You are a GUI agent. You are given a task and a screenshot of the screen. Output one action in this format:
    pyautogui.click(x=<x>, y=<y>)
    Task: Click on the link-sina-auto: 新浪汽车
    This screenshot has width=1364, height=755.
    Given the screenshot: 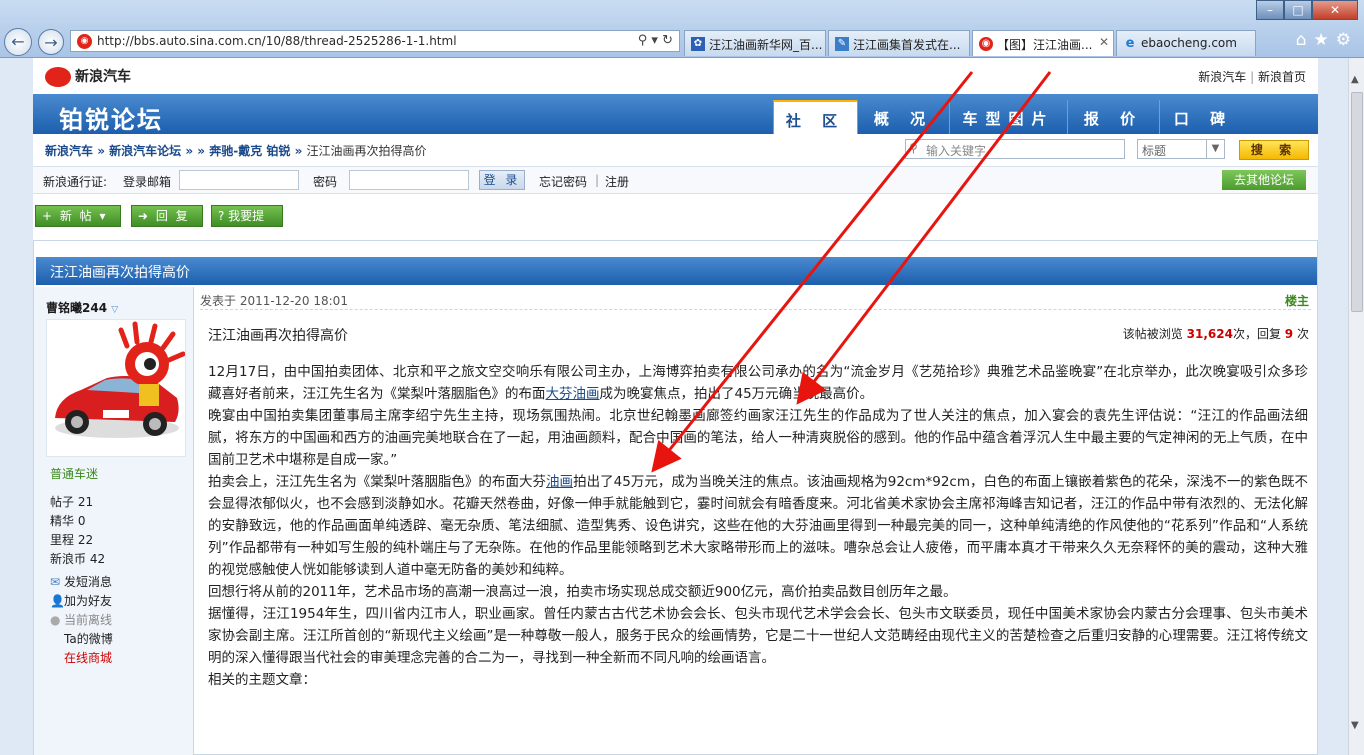 What is the action you would take?
    pyautogui.click(x=1222, y=77)
    